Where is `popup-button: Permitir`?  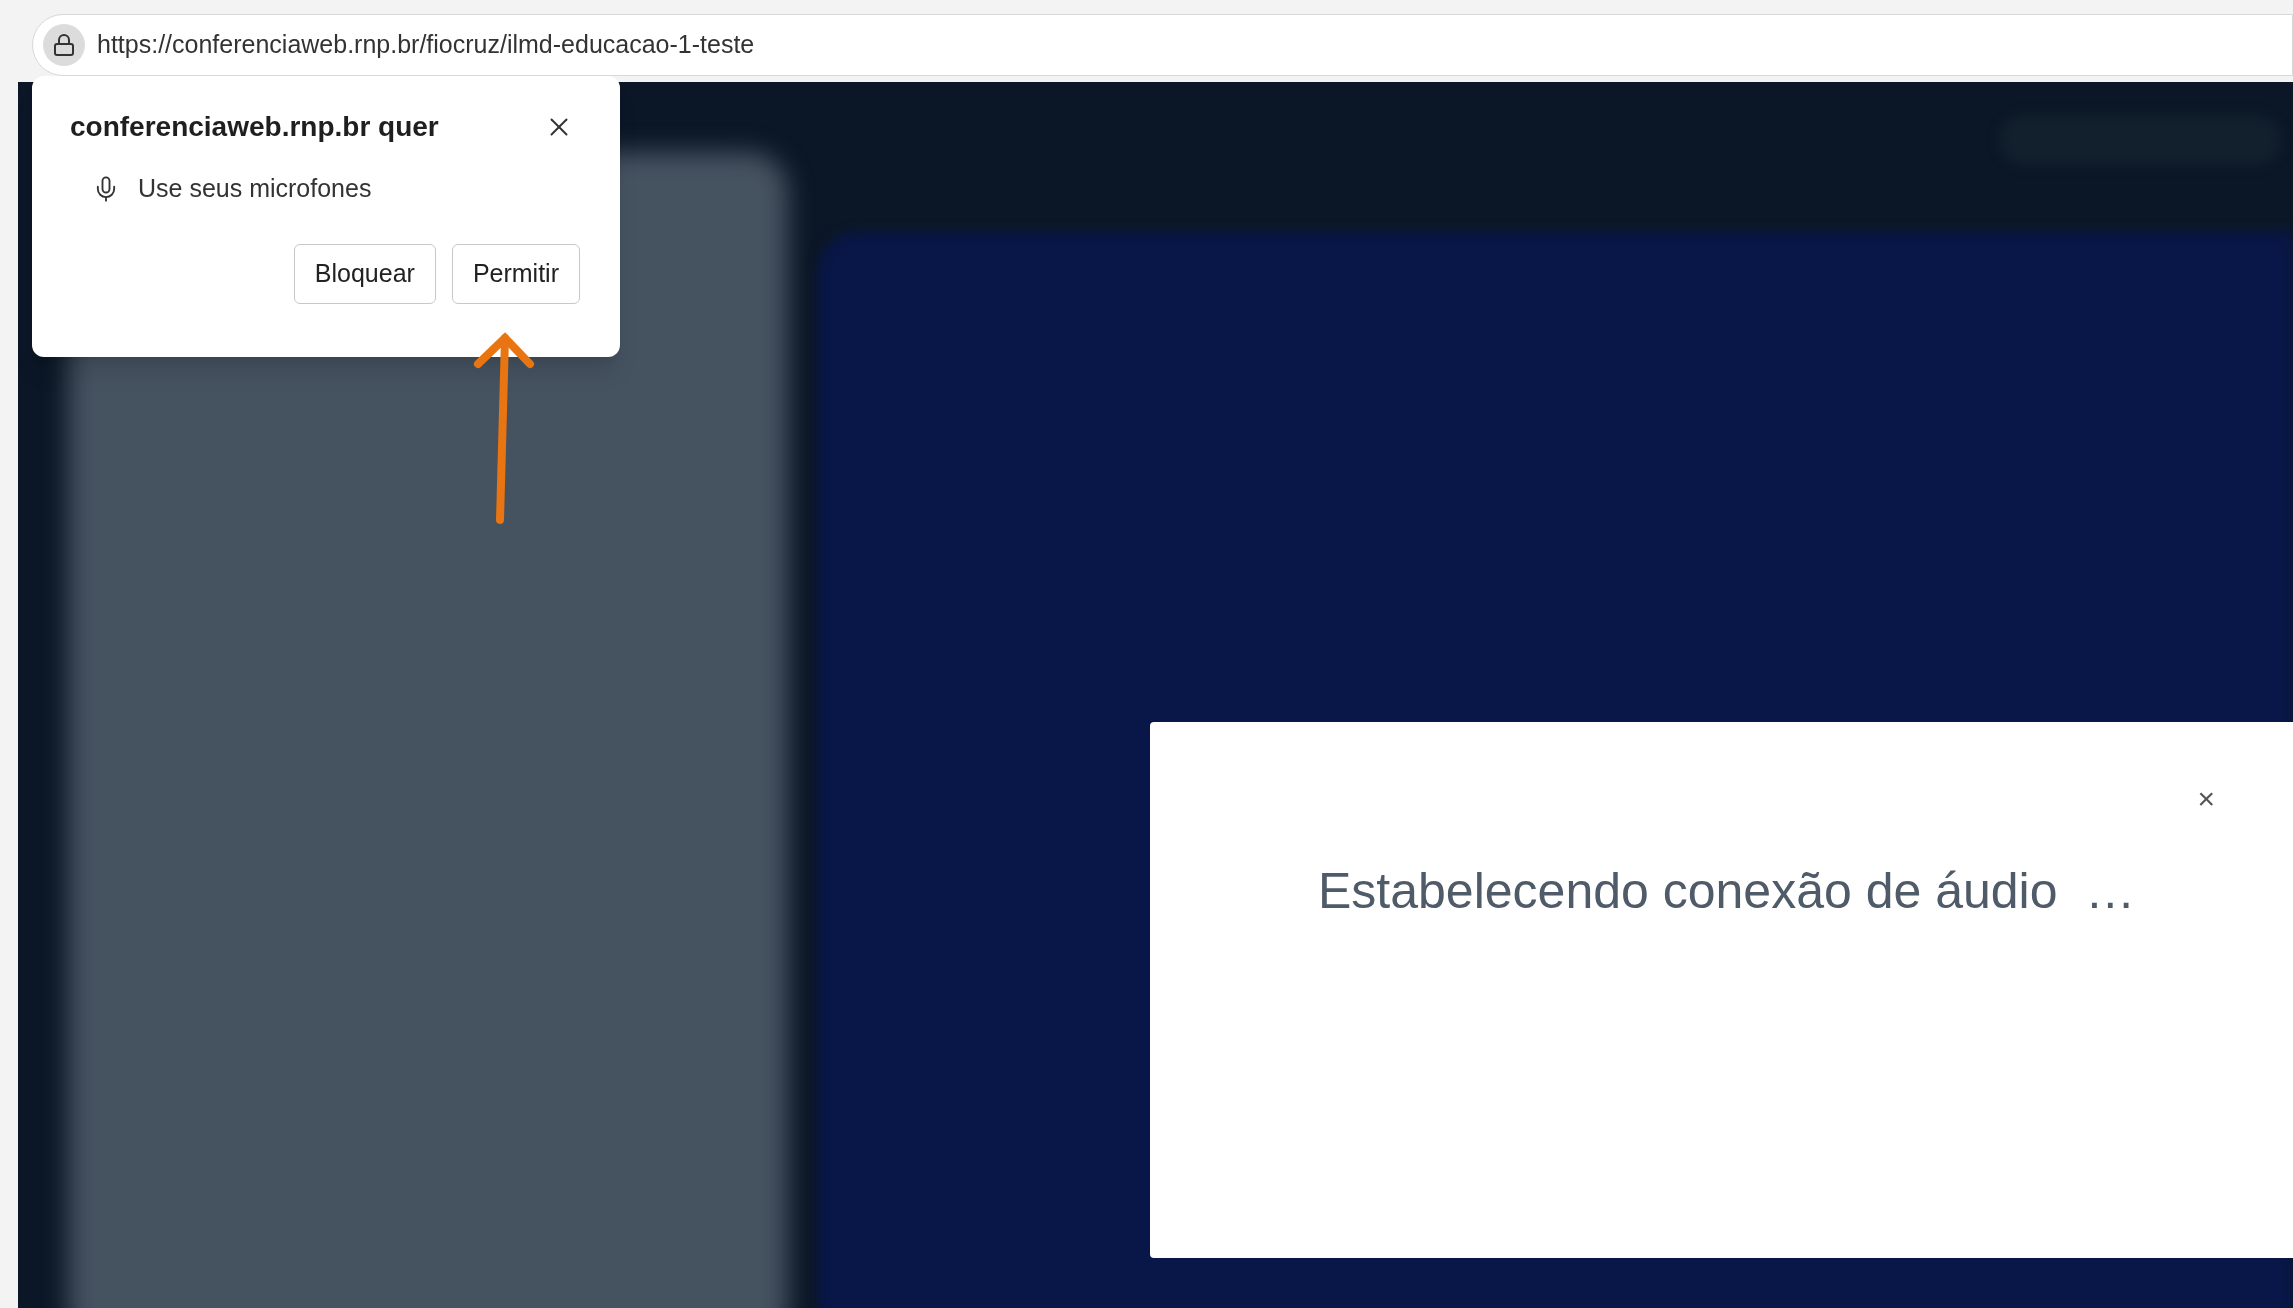 popup-button: Permitir is located at coordinates (515, 273).